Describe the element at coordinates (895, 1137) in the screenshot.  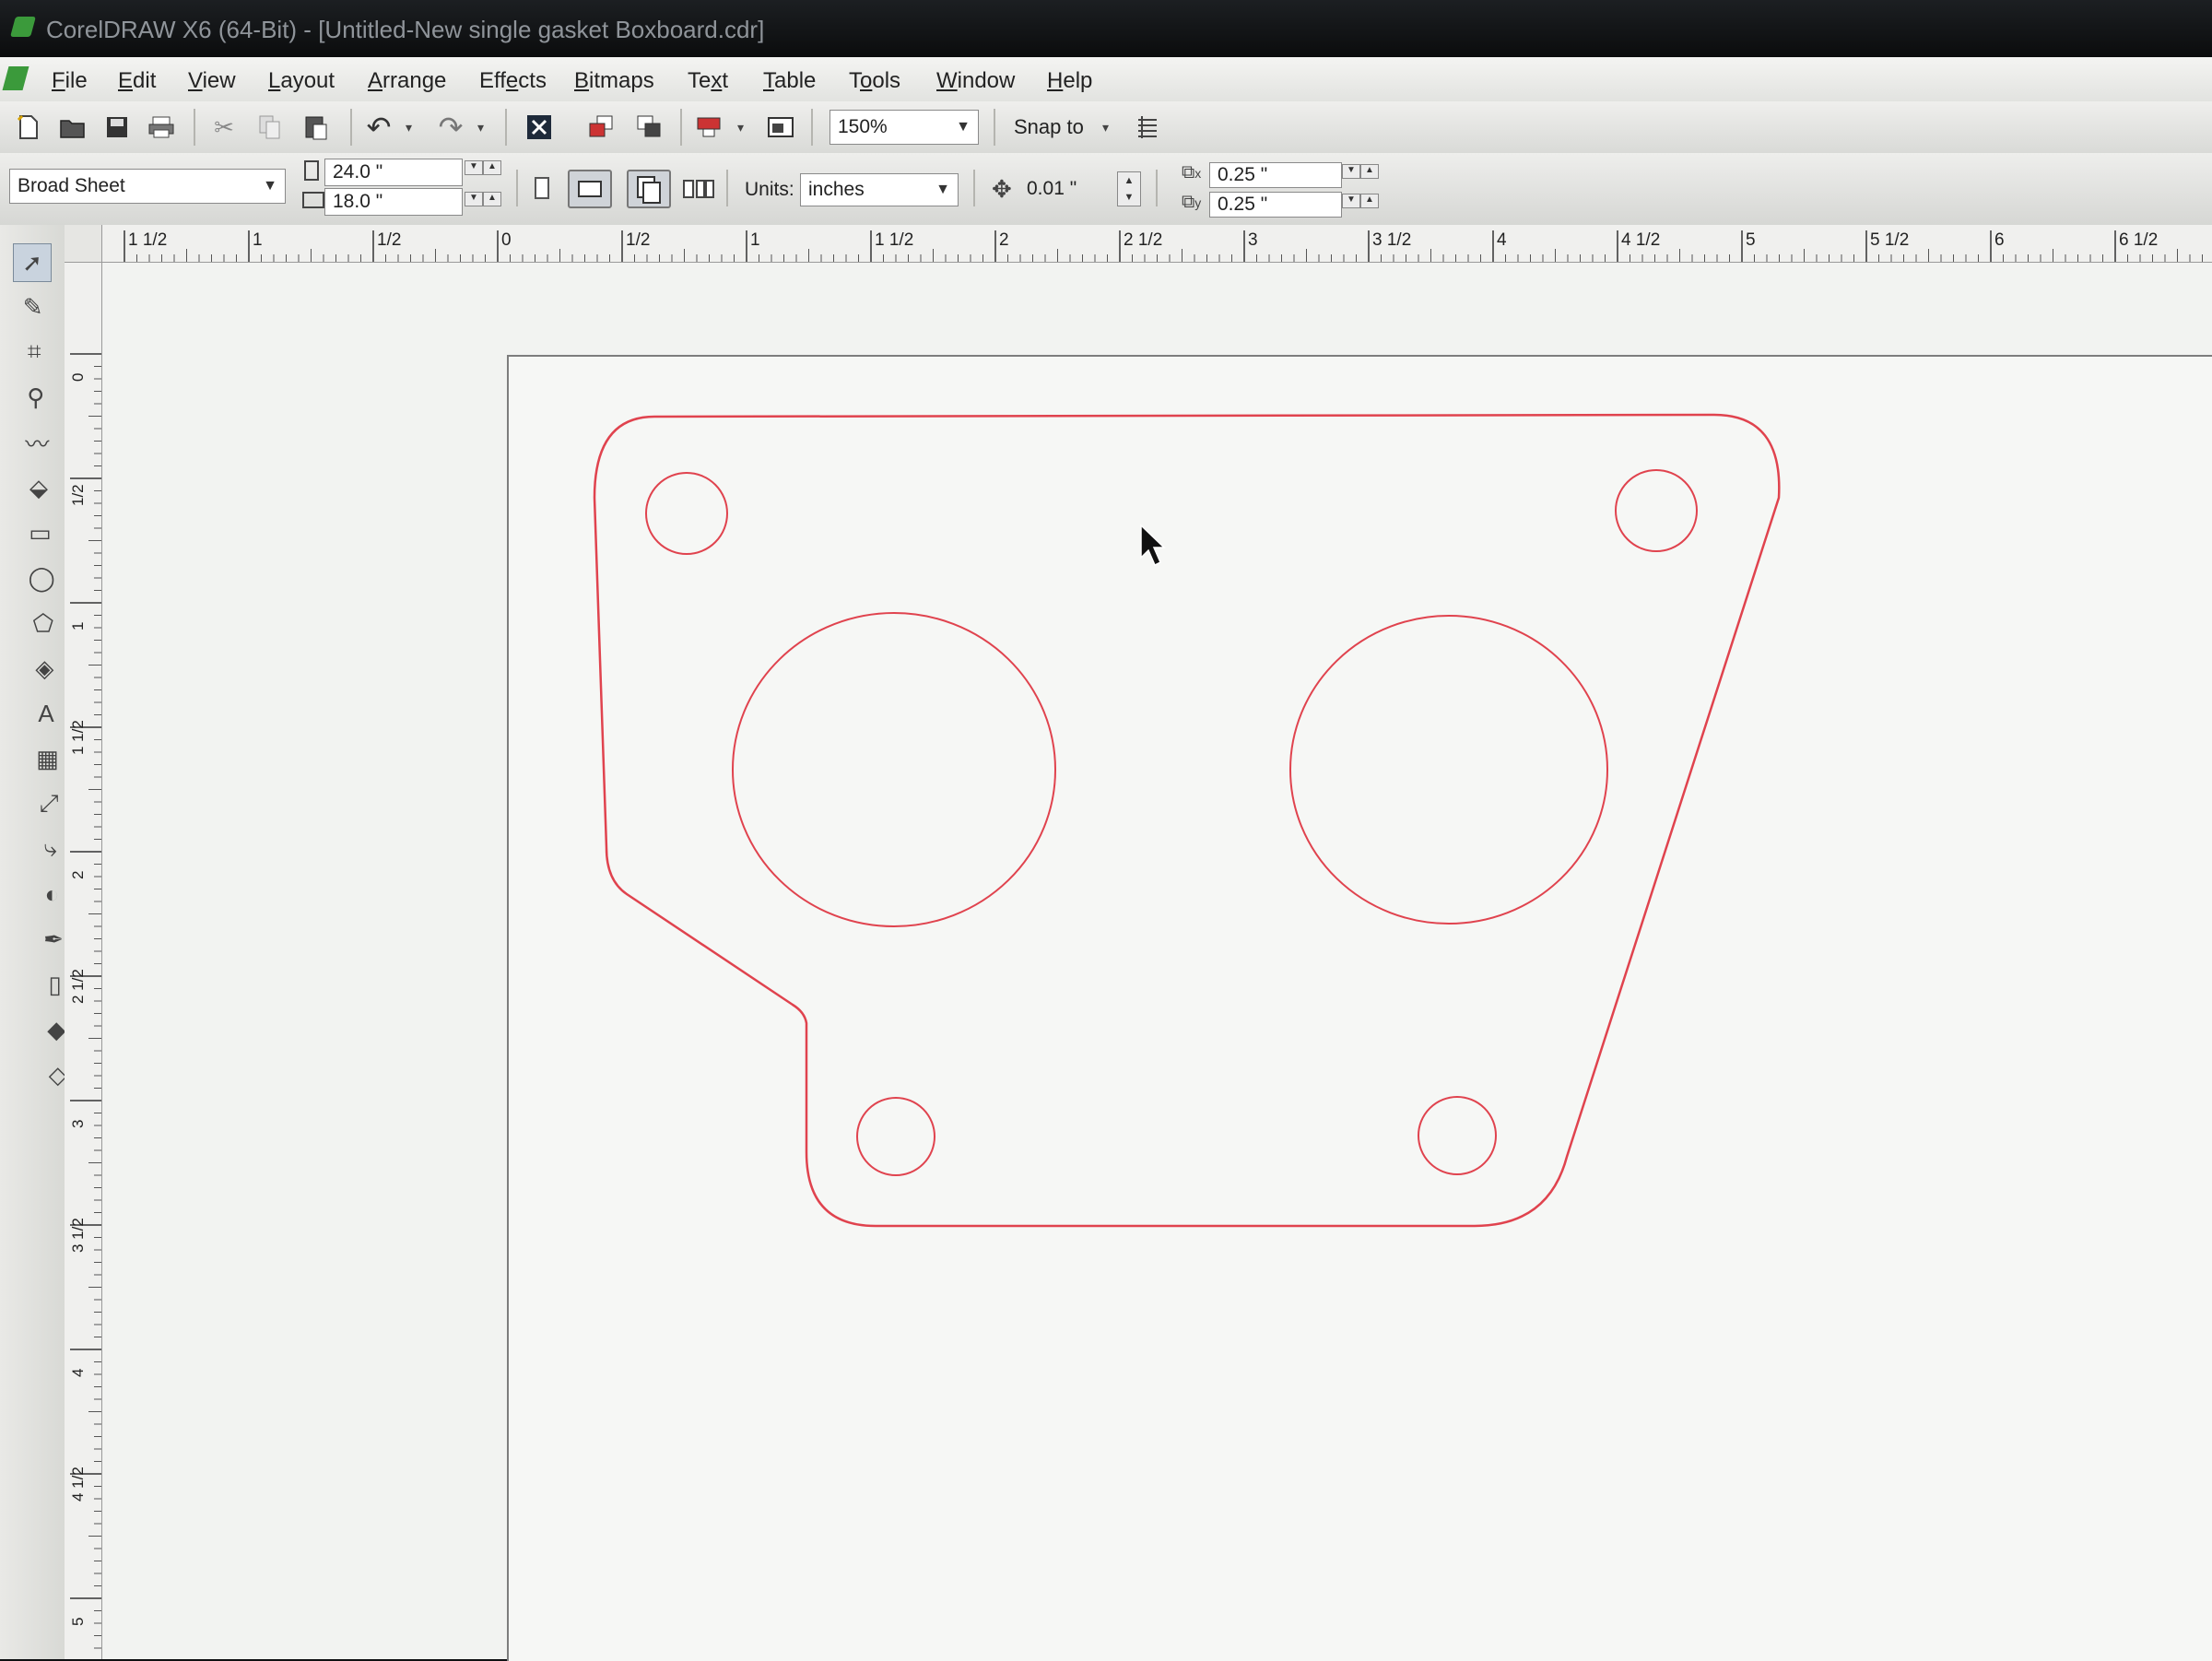
I see `mounting-hole-bottom-left` at that location.